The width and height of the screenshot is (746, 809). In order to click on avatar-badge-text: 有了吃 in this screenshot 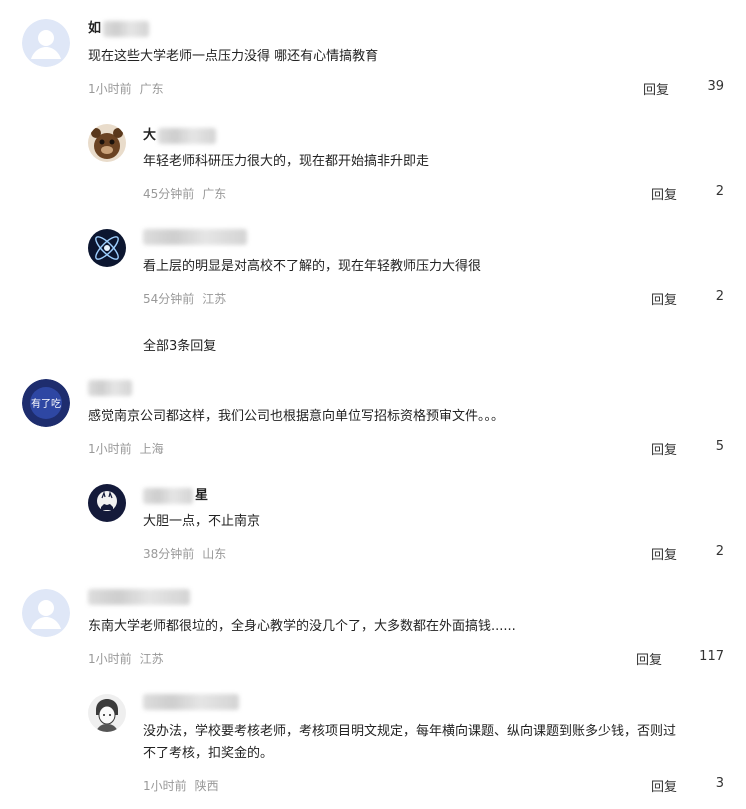, I will do `click(46, 403)`.